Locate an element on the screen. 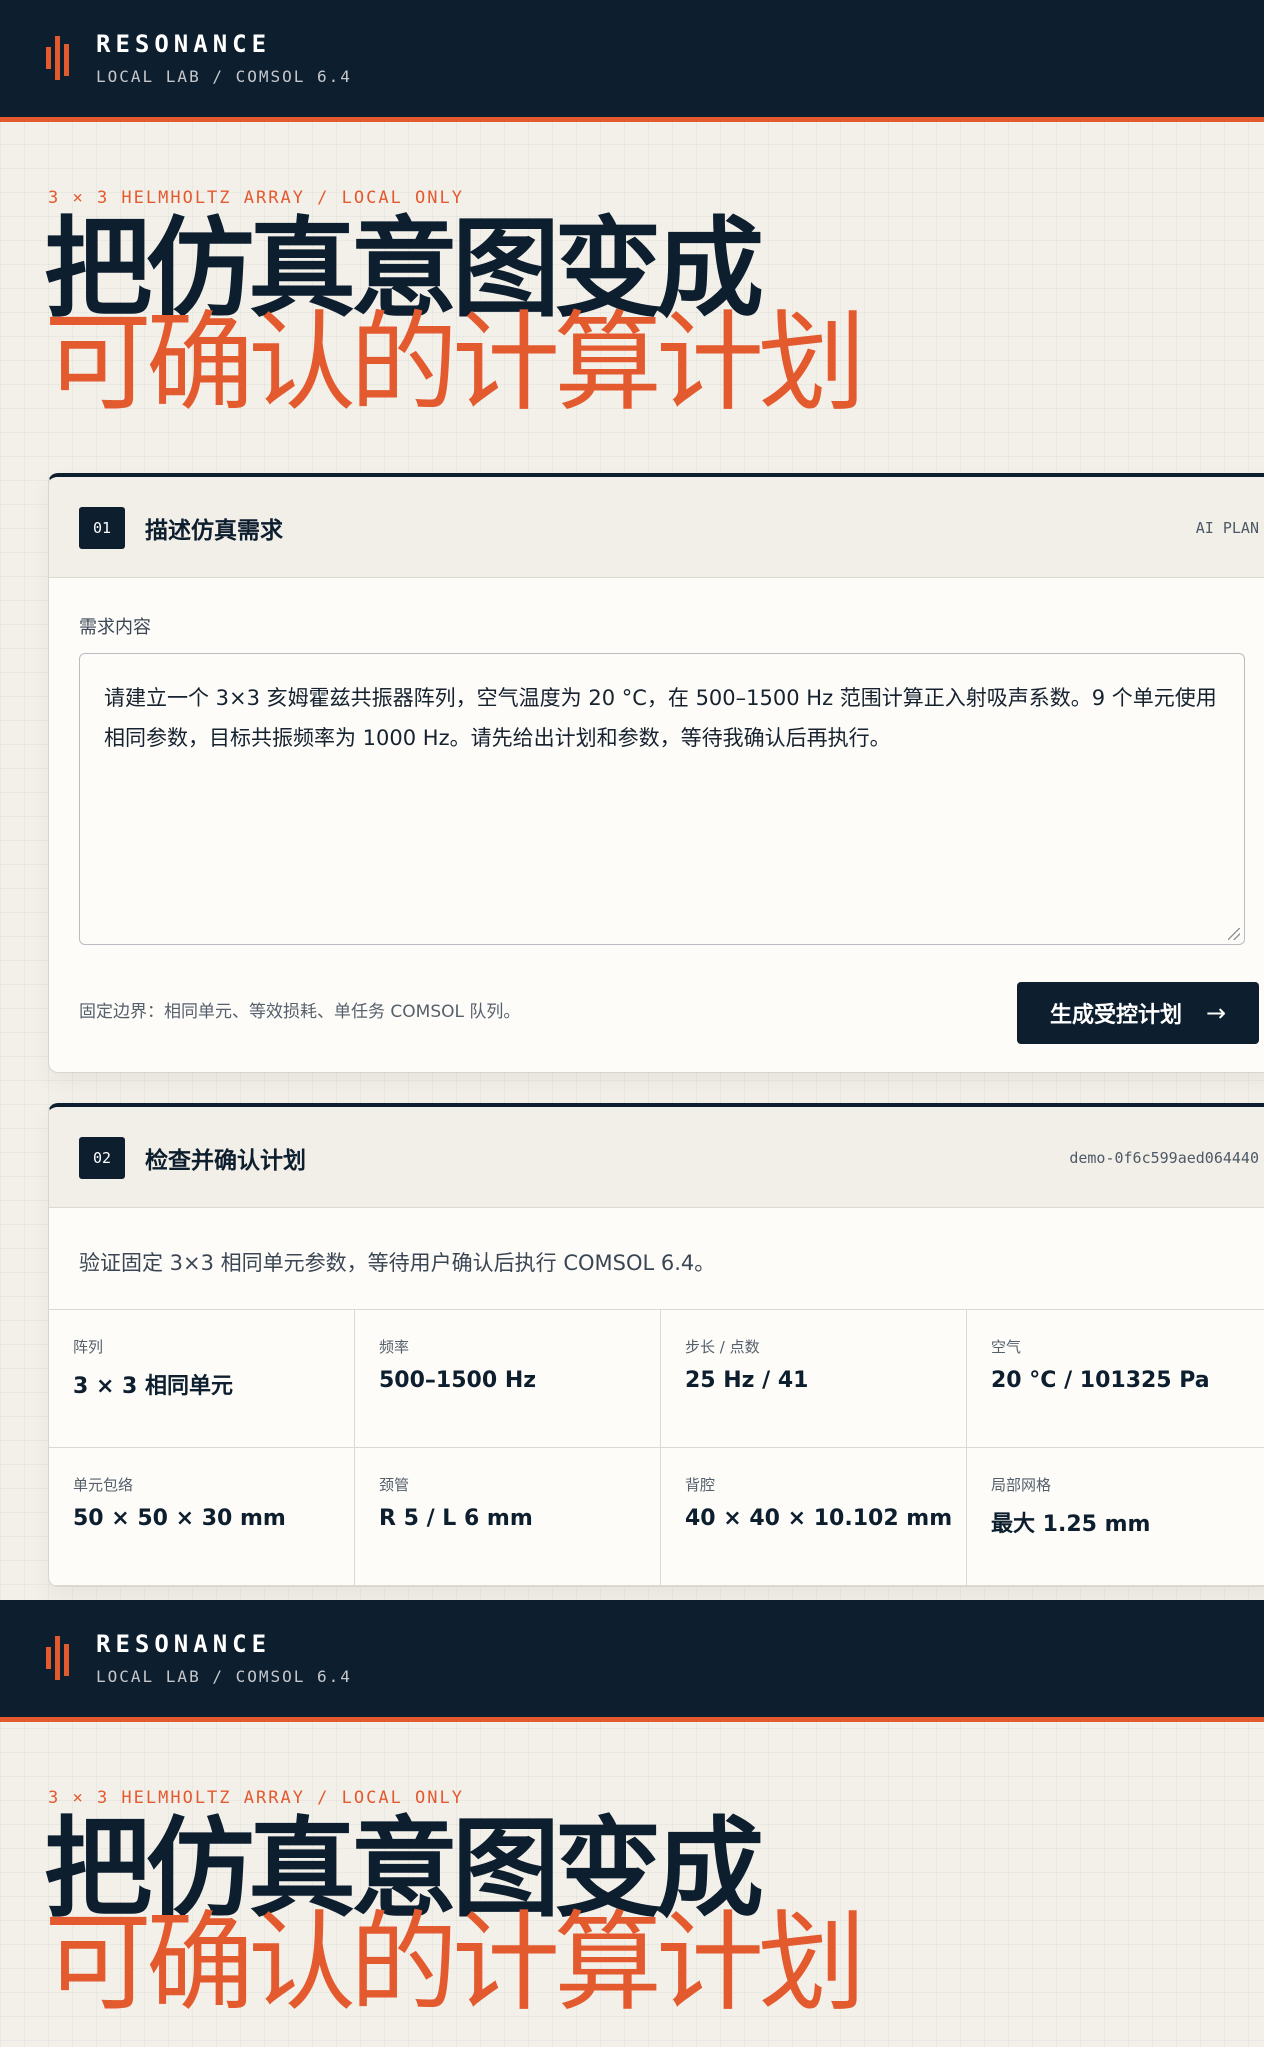 This screenshot has height=2047, width=1264. constraints-note: 固定边界：相同单元、等效损耗、单任务 COMSOL 队列。 is located at coordinates (300, 1012).